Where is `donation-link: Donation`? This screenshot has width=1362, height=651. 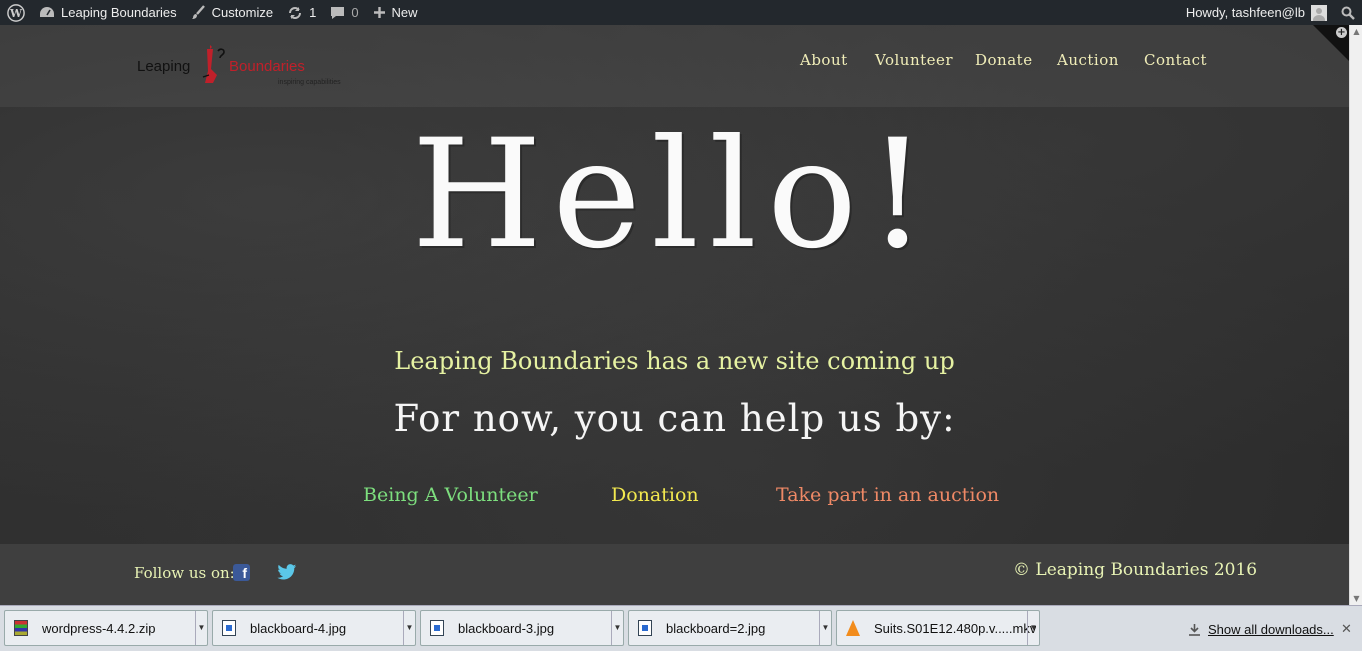 donation-link: Donation is located at coordinates (655, 495).